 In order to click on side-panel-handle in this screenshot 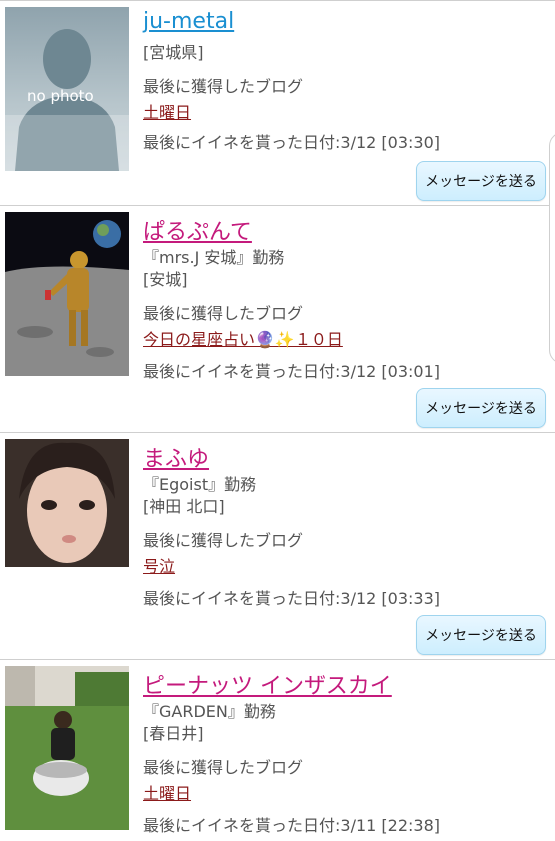, I will do `click(552, 248)`.